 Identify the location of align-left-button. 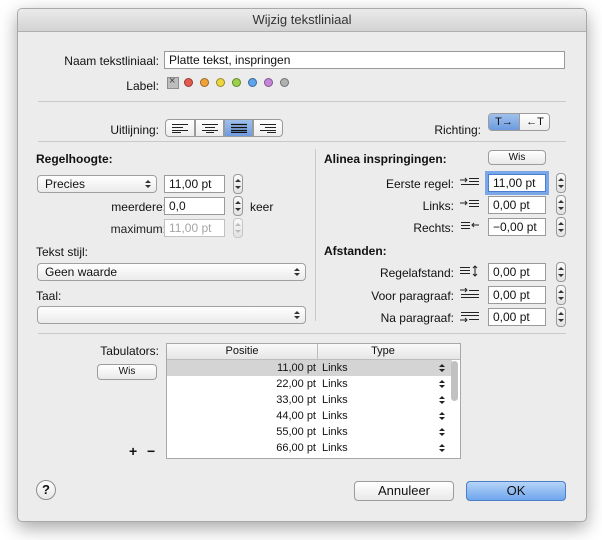
(180, 128).